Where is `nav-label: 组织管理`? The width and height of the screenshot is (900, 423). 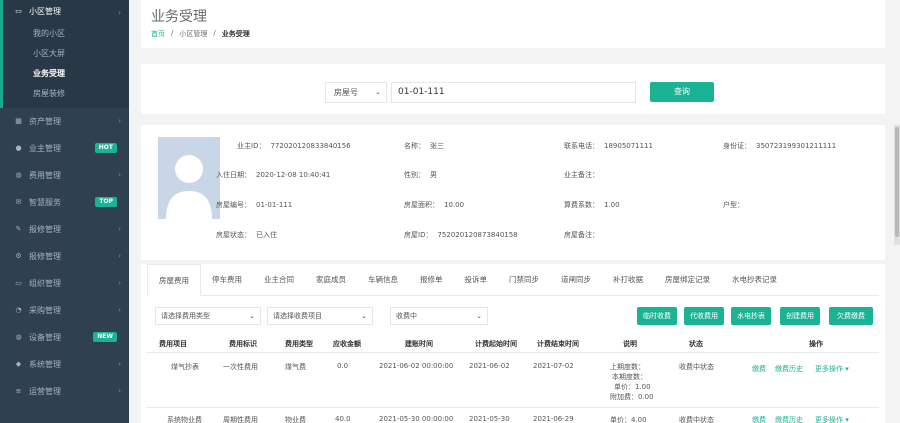
nav-label: 组织管理 is located at coordinates (45, 283).